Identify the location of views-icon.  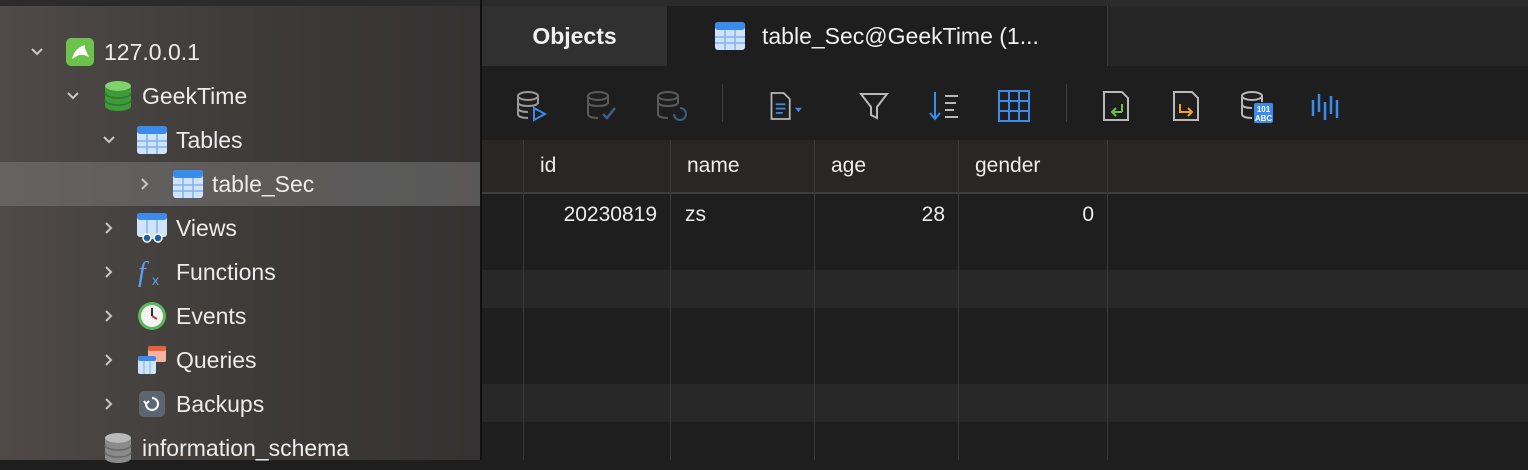
(152, 228).